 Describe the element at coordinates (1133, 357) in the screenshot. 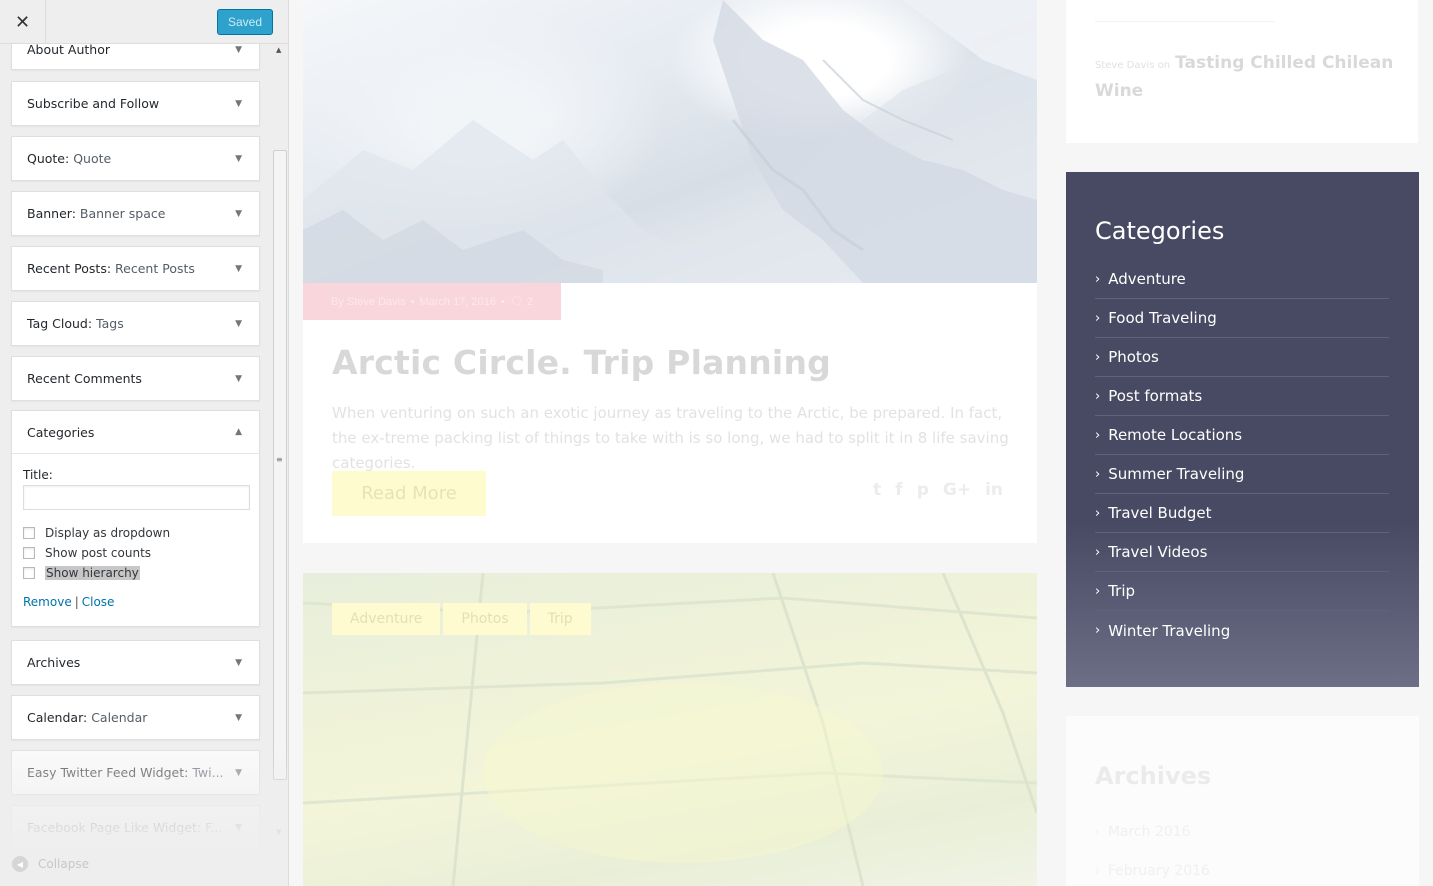

I see `category-label: Photos` at that location.